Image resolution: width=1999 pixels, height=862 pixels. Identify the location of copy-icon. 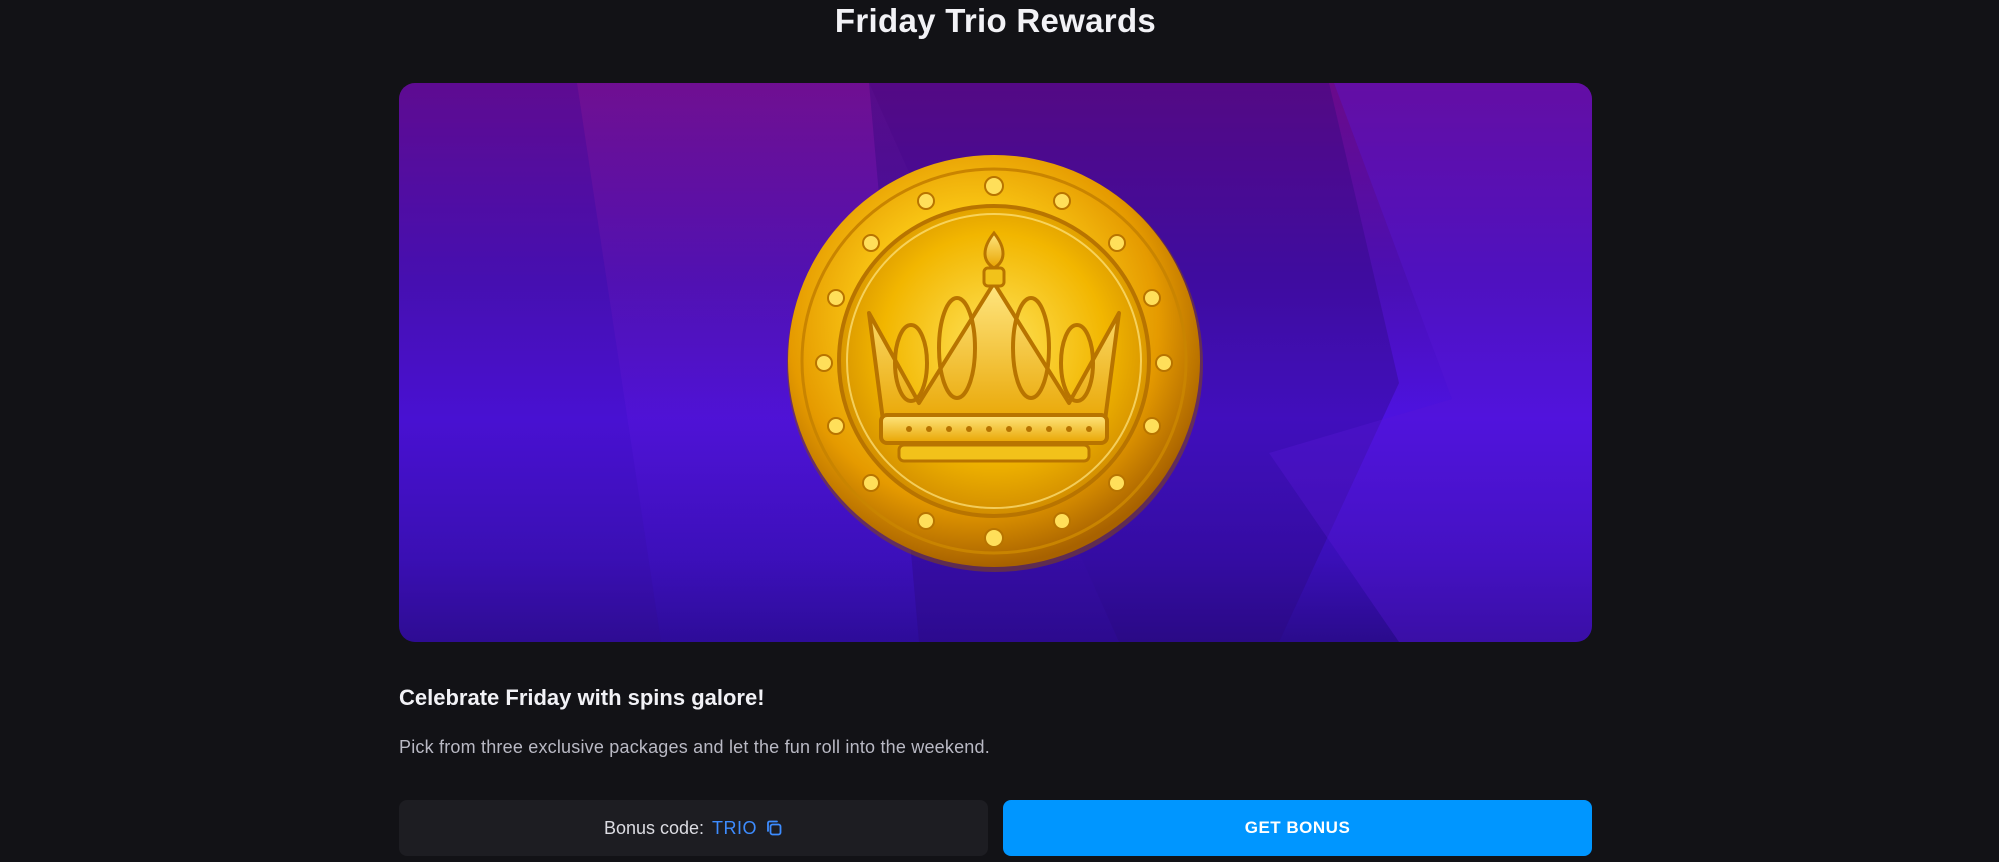
(774, 828).